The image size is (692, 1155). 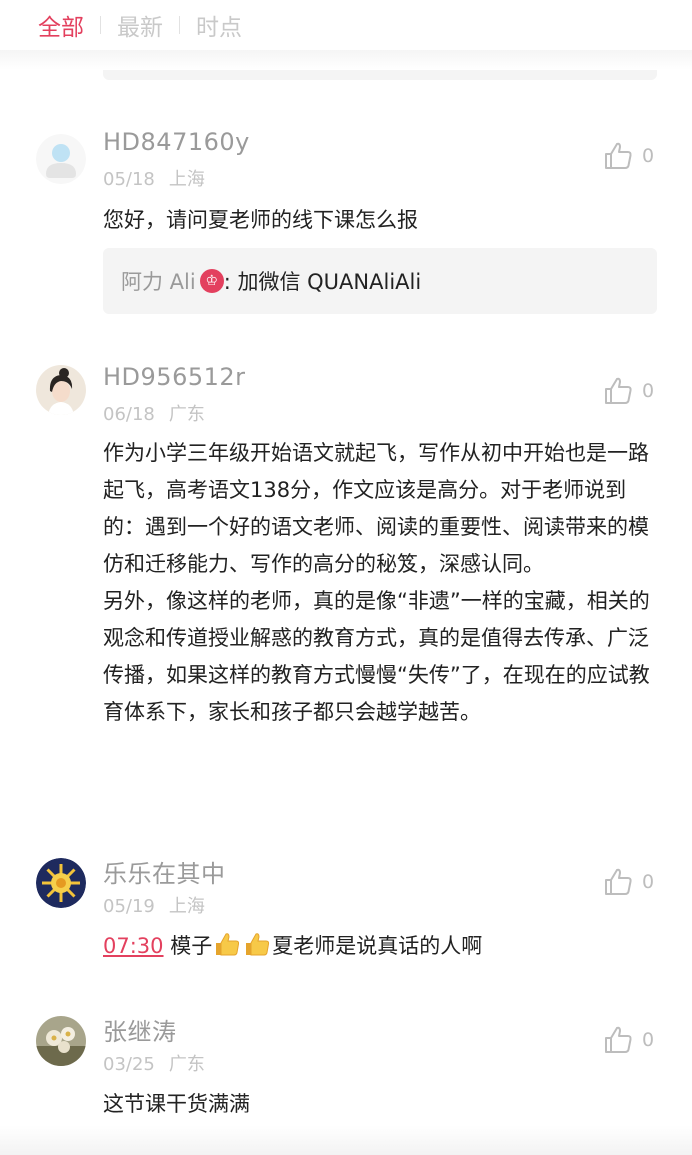 I want to click on author-reply: 阿力 Ali ♔ : 加微信 QUANAliAli, so click(x=380, y=281).